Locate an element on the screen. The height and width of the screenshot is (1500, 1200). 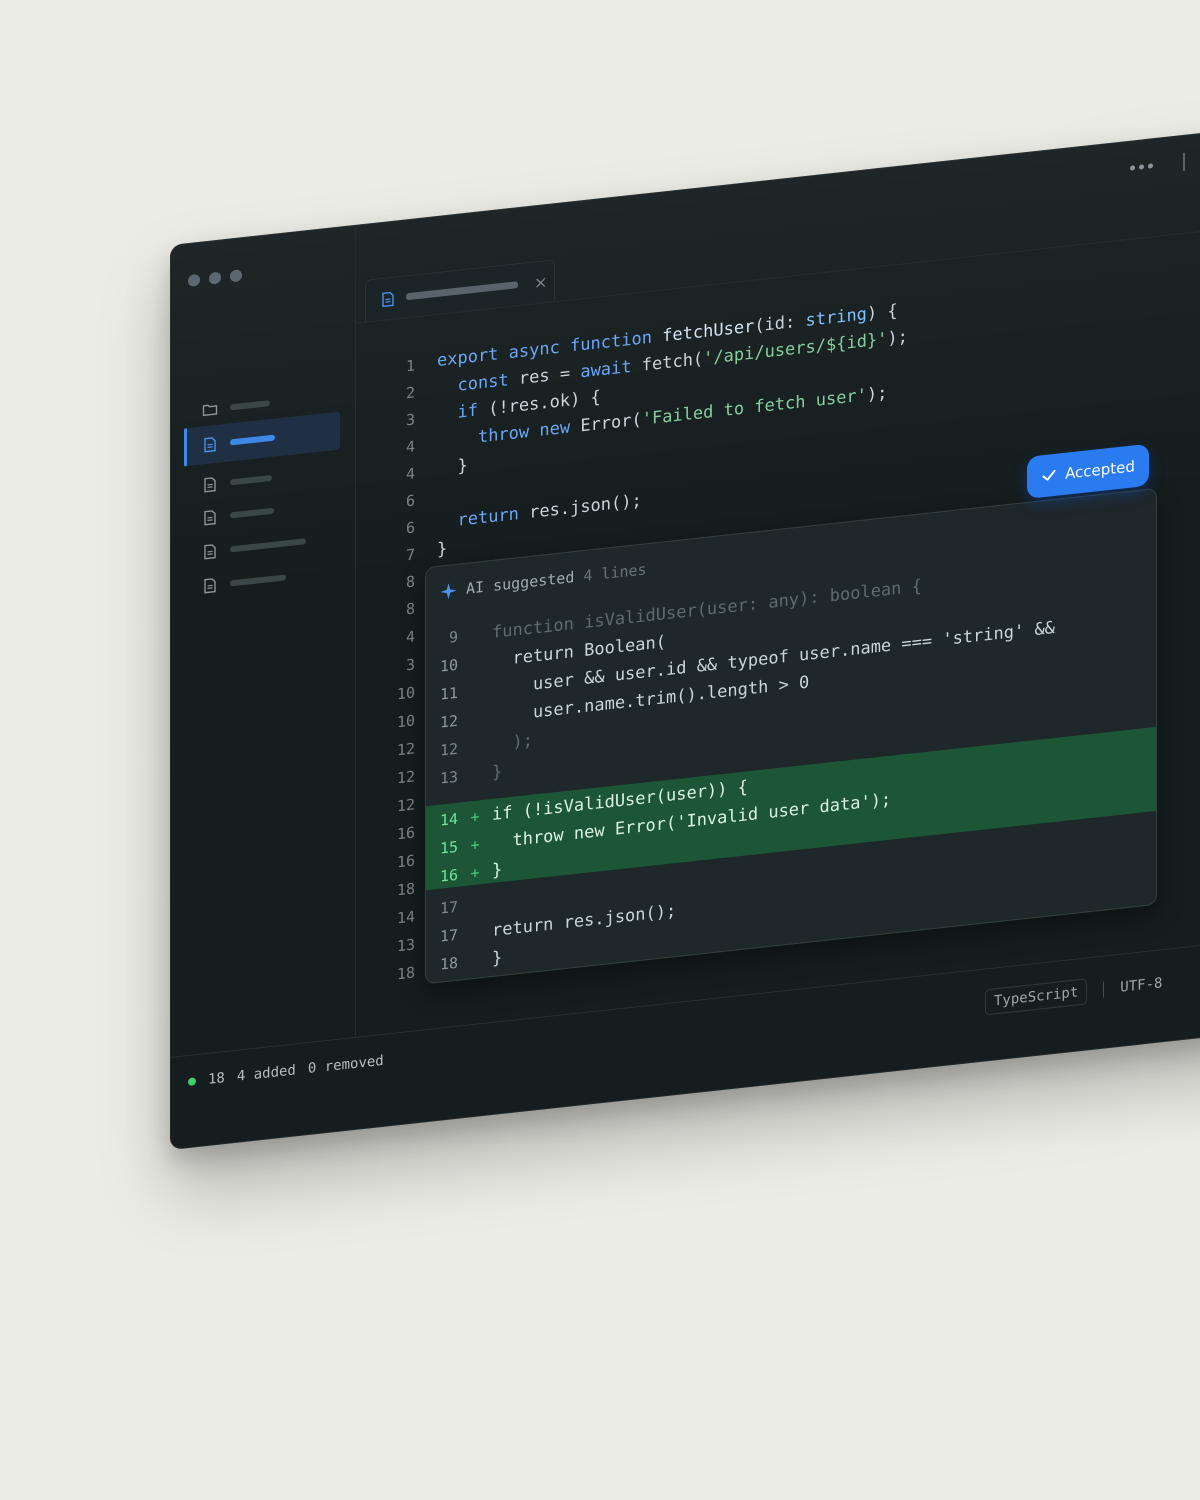
line-count: 18 is located at coordinates (216, 1079).